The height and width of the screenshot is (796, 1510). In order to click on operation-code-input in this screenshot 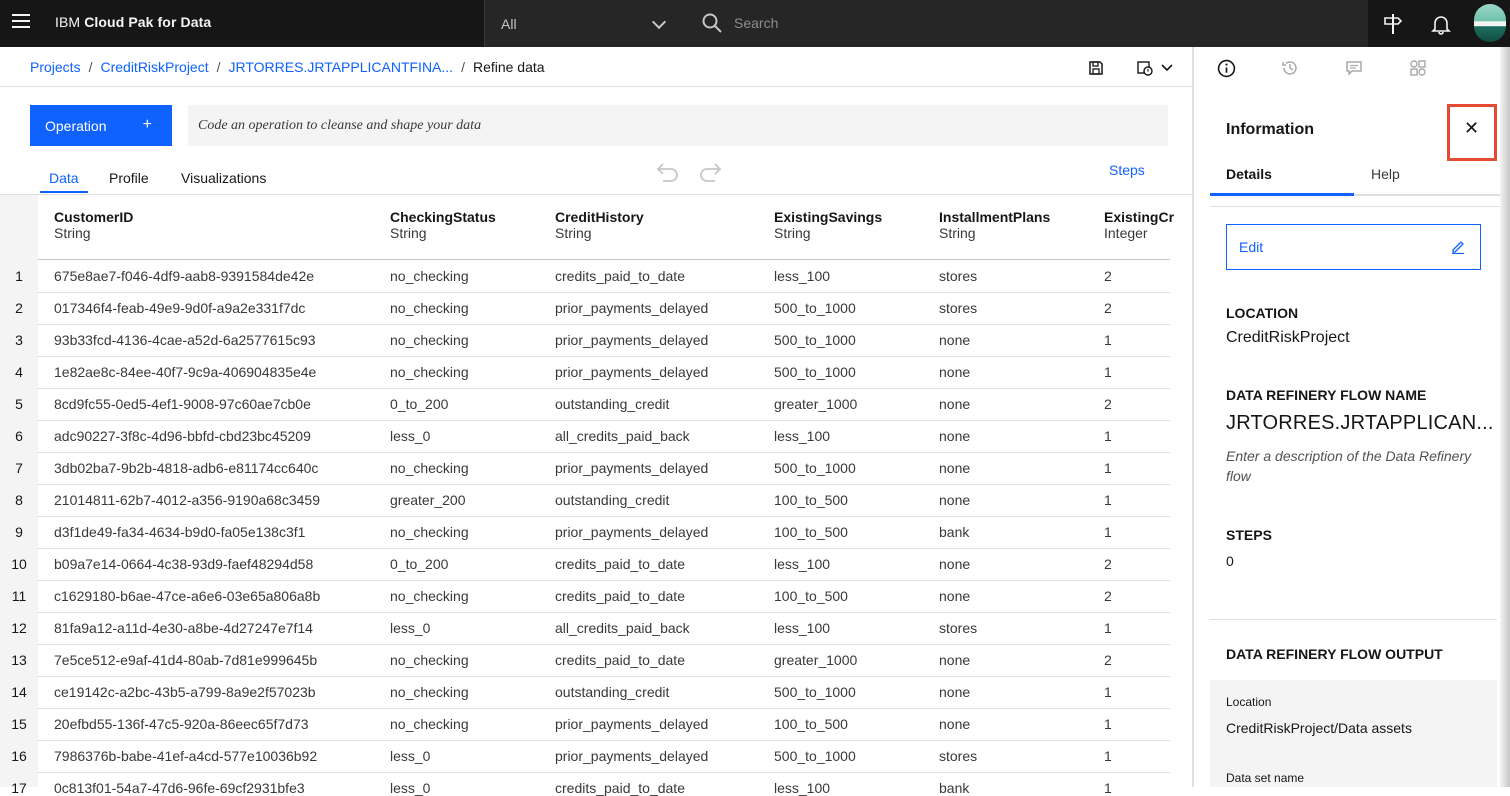, I will do `click(678, 125)`.